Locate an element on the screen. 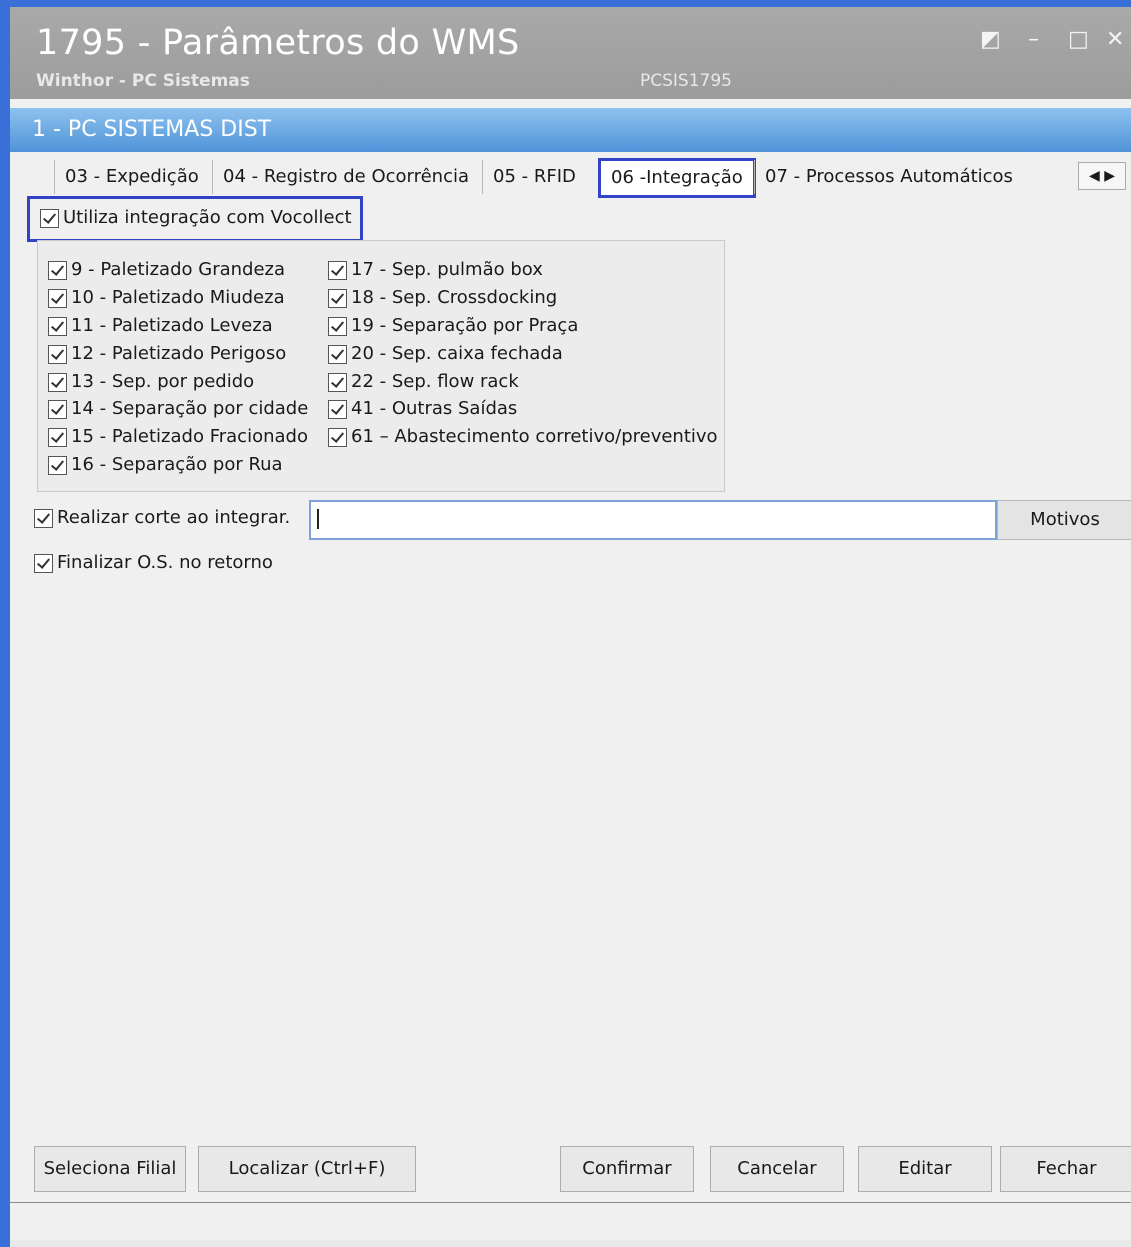  option-17: 17 - Sep. pulmão box is located at coordinates (435, 270).